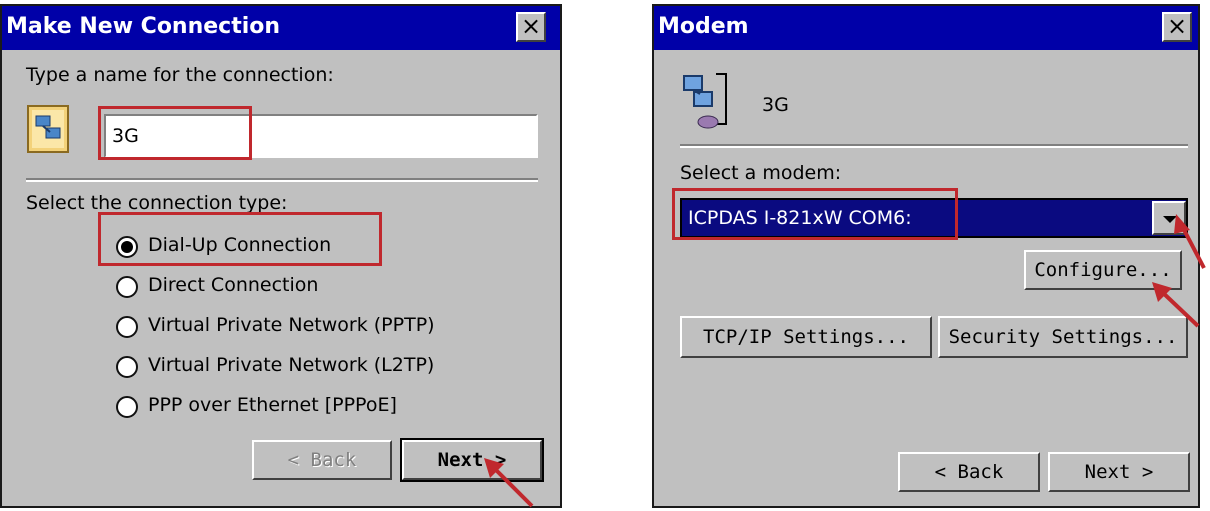  What do you see at coordinates (703, 26) in the screenshot?
I see `dialog-title: Modem` at bounding box center [703, 26].